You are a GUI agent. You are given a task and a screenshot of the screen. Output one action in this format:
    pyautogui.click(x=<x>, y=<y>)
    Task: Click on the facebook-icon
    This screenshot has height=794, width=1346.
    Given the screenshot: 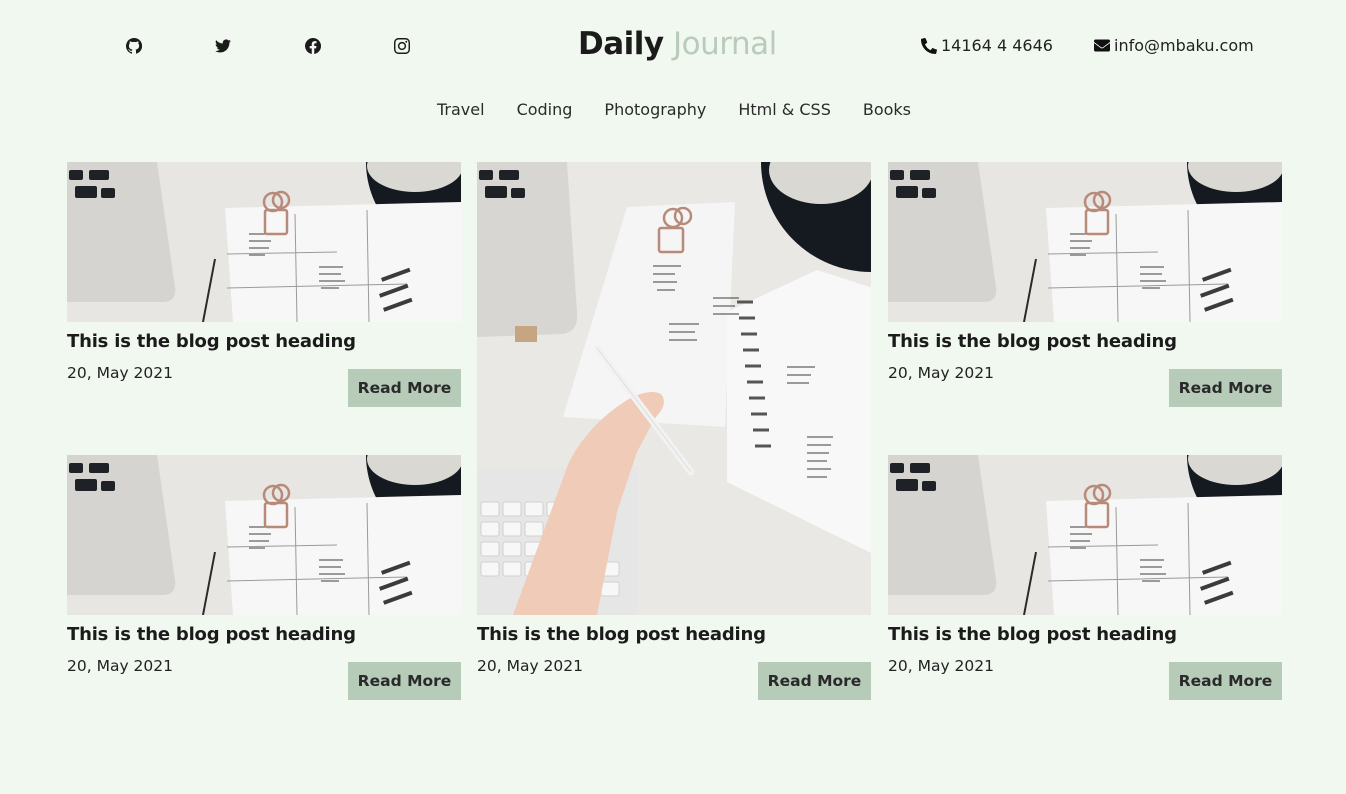 What is the action you would take?
    pyautogui.click(x=313, y=46)
    